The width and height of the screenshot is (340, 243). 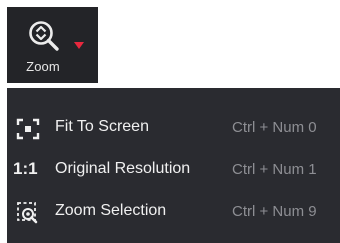 What do you see at coordinates (123, 168) in the screenshot?
I see `menu-item-label: Original Resolution` at bounding box center [123, 168].